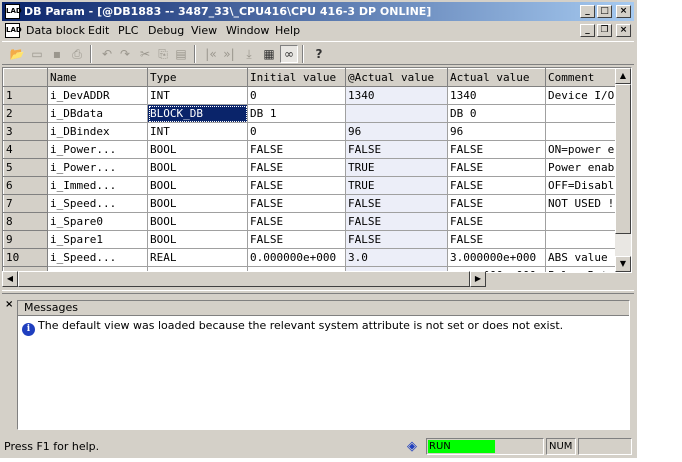 This screenshot has width=682, height=462. Describe the element at coordinates (25, 77) in the screenshot. I see `corner-cell` at that location.